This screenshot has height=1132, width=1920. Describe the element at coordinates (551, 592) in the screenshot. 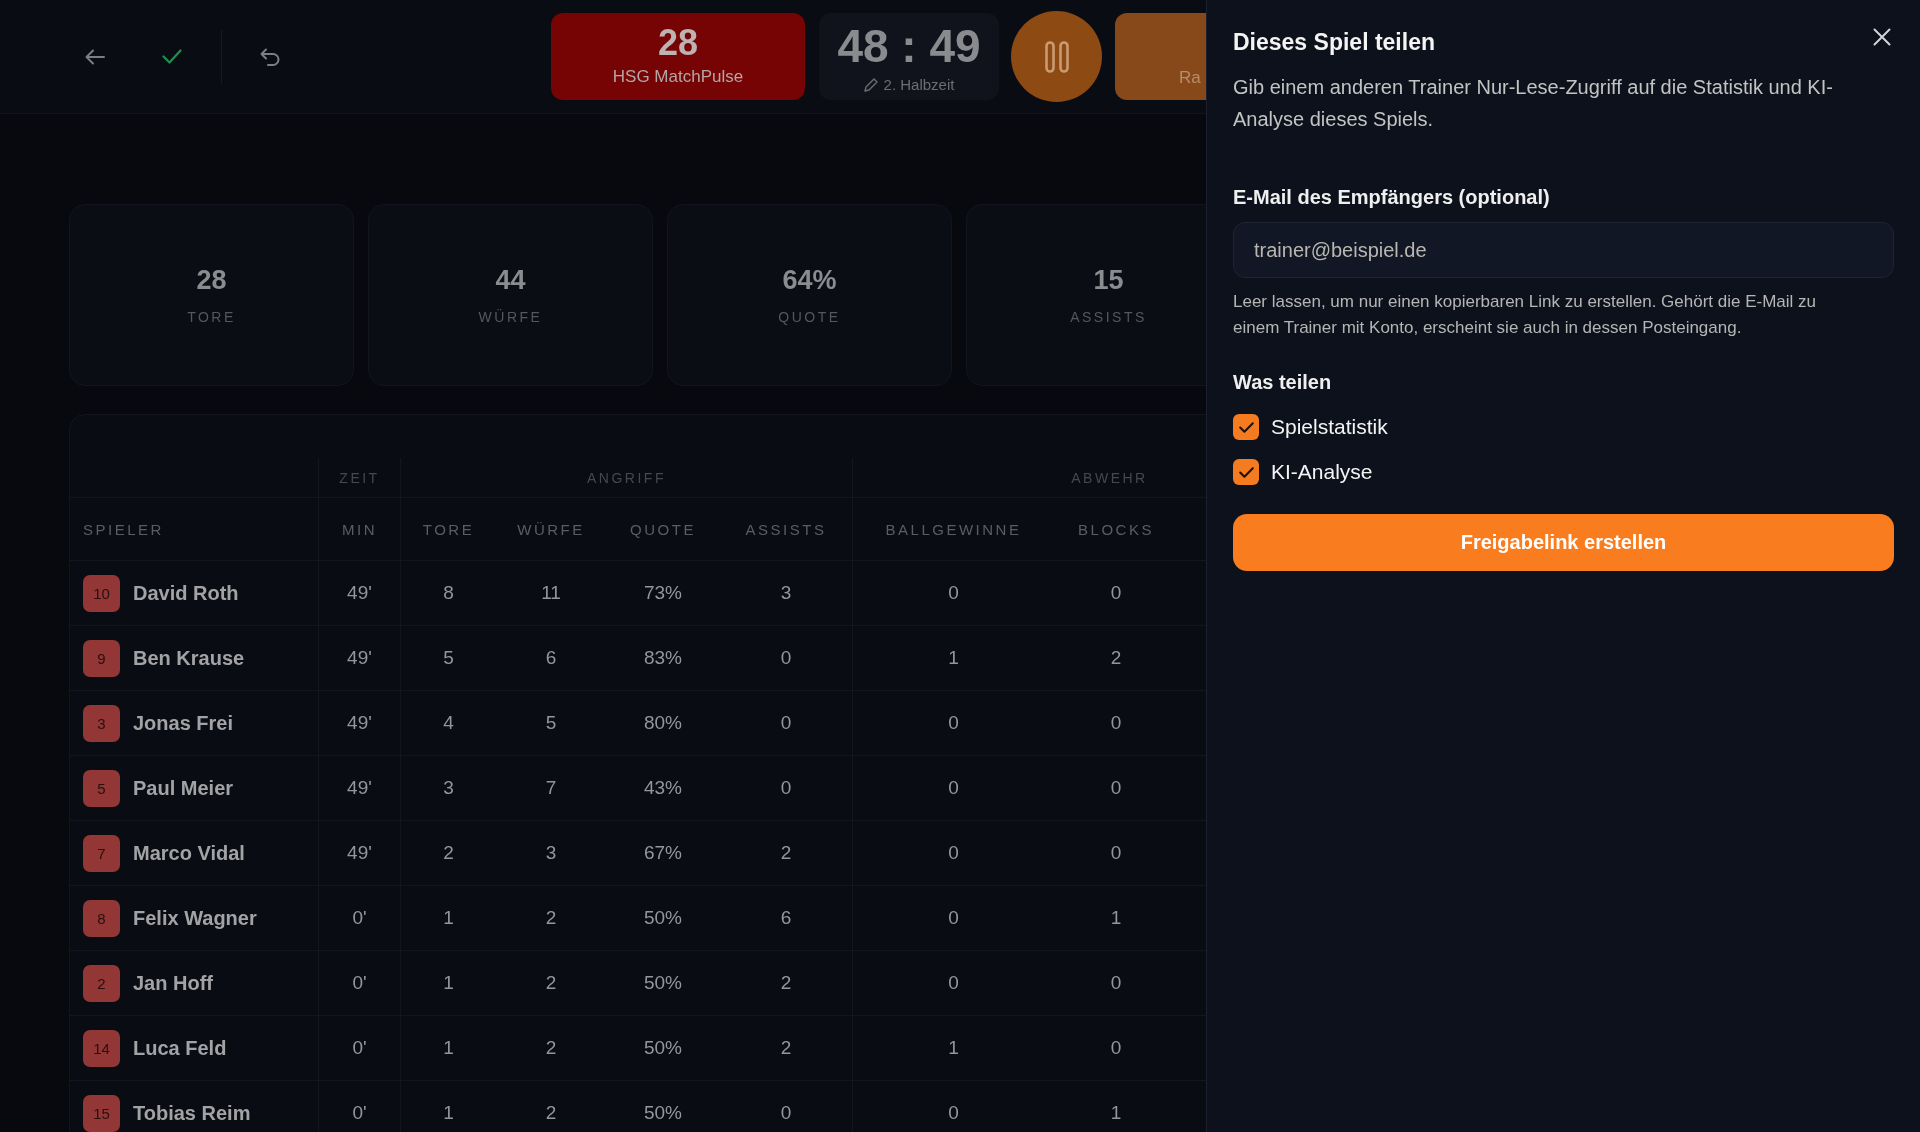

I see `table-cell: 11` at that location.